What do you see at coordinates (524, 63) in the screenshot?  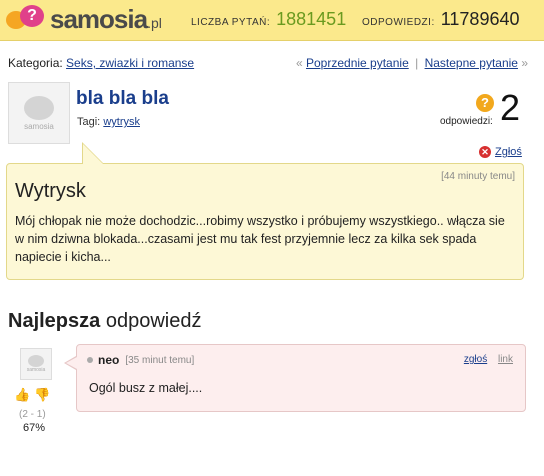 I see `next-arrow-icon: »` at bounding box center [524, 63].